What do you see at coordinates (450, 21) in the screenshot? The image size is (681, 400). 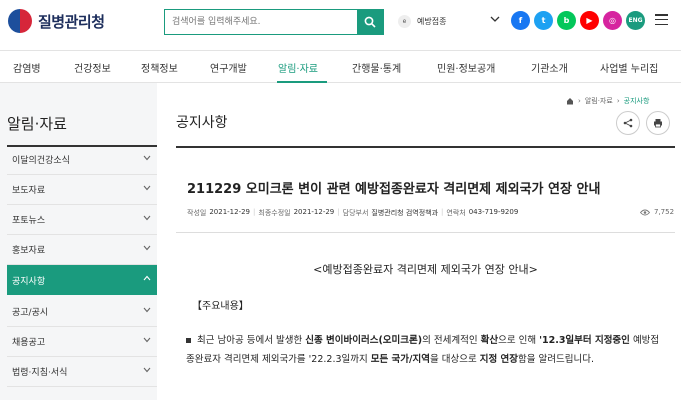 I see `site-select-dropdown: e 예방접종` at bounding box center [450, 21].